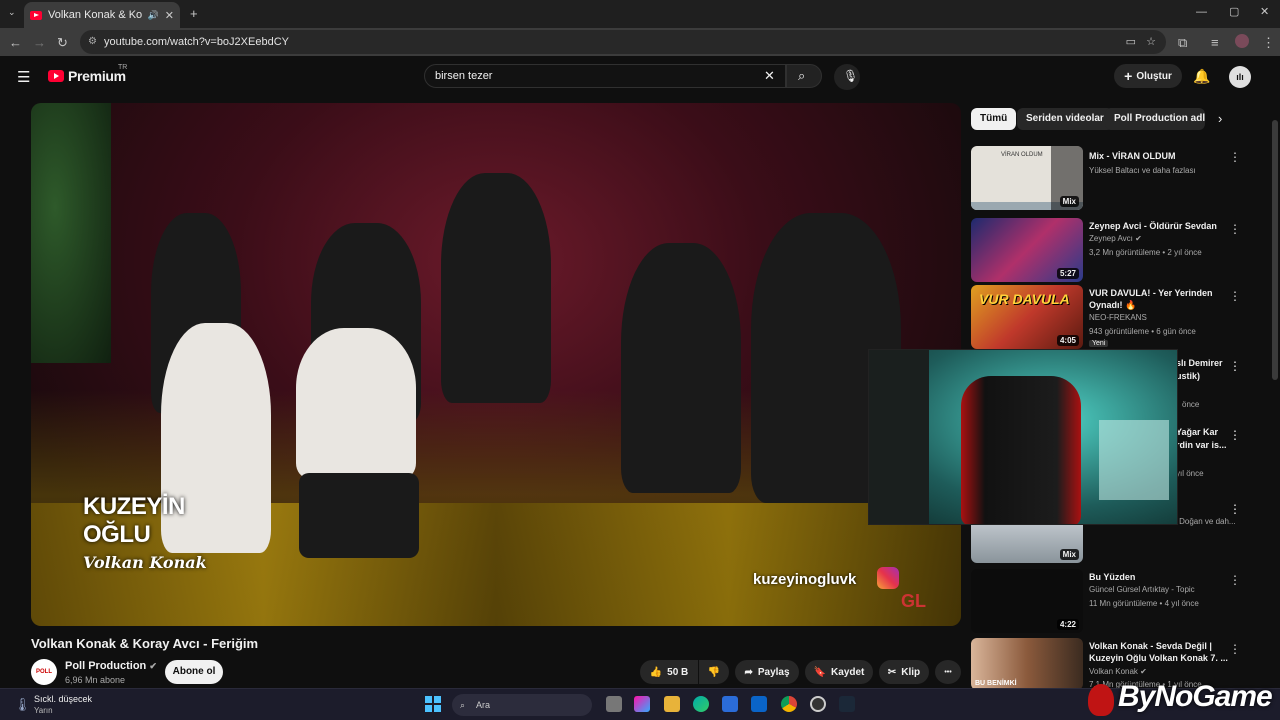 The image size is (1280, 720). I want to click on profile-avatar-icon, so click(1242, 41).